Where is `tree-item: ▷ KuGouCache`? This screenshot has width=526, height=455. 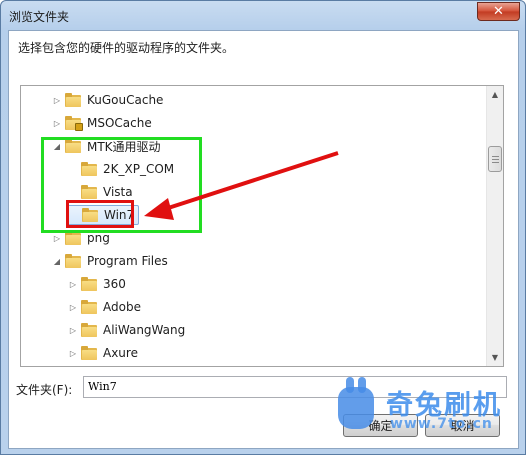 tree-item: ▷ KuGouCache is located at coordinates (107, 100).